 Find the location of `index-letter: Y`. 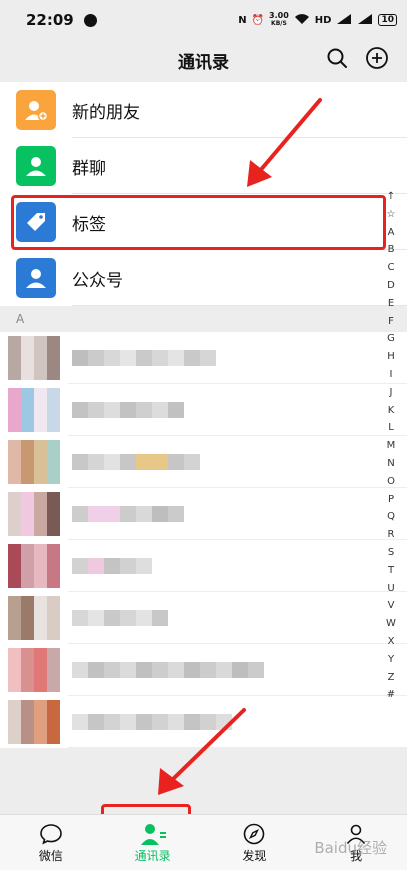

index-letter: Y is located at coordinates (391, 660).